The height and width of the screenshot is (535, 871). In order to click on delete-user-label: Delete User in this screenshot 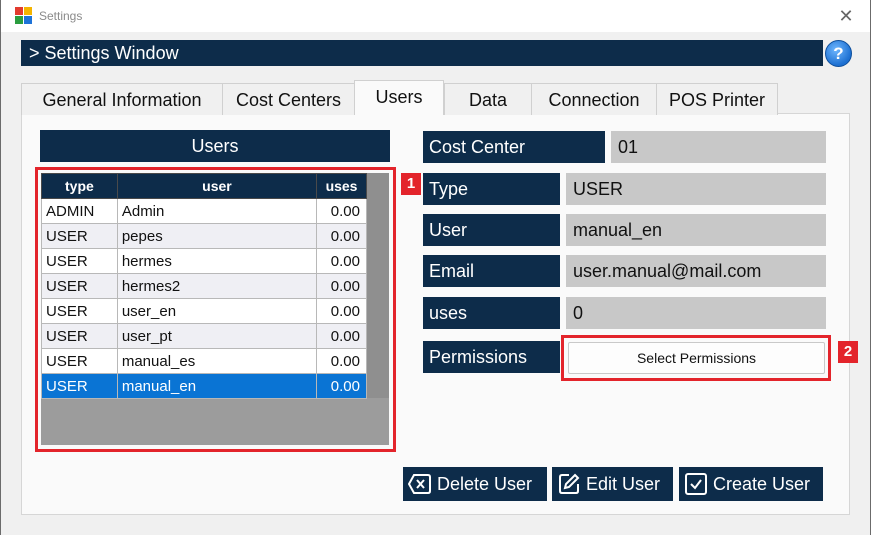, I will do `click(485, 484)`.